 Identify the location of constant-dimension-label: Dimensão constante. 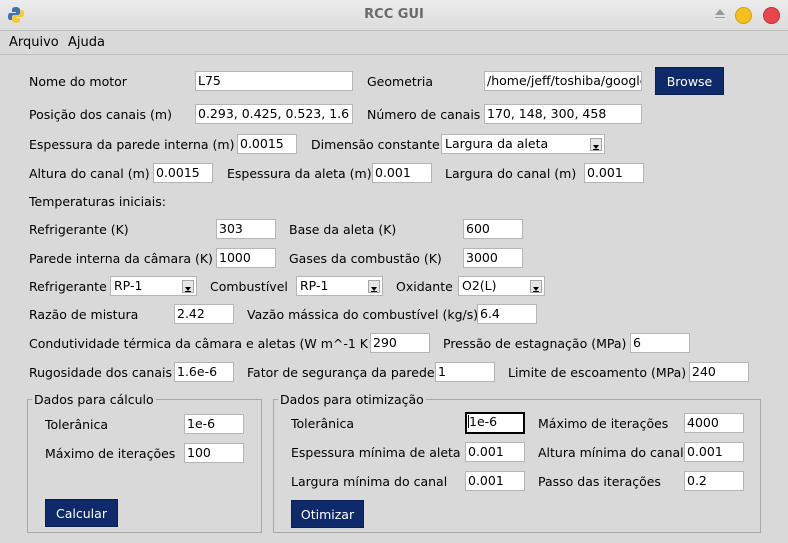
(375, 144).